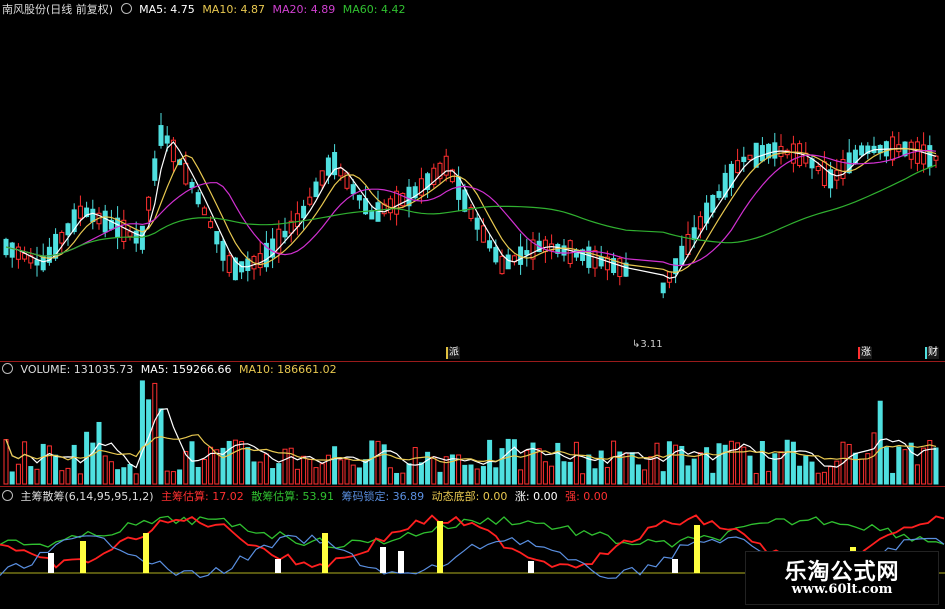  Describe the element at coordinates (647, 344) in the screenshot. I see `low-price-marker: ↳3.11` at that location.